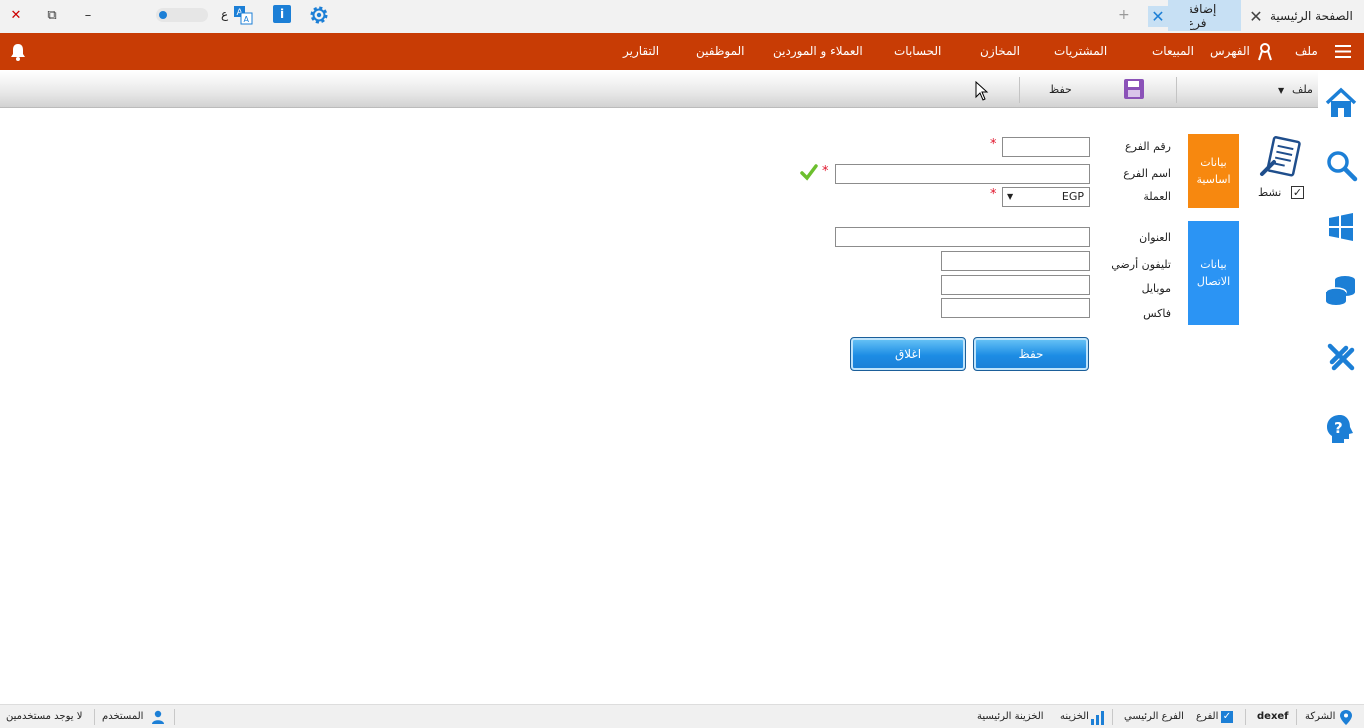  I want to click on basic-data-section-button: بيانات اساسية, so click(1213, 171).